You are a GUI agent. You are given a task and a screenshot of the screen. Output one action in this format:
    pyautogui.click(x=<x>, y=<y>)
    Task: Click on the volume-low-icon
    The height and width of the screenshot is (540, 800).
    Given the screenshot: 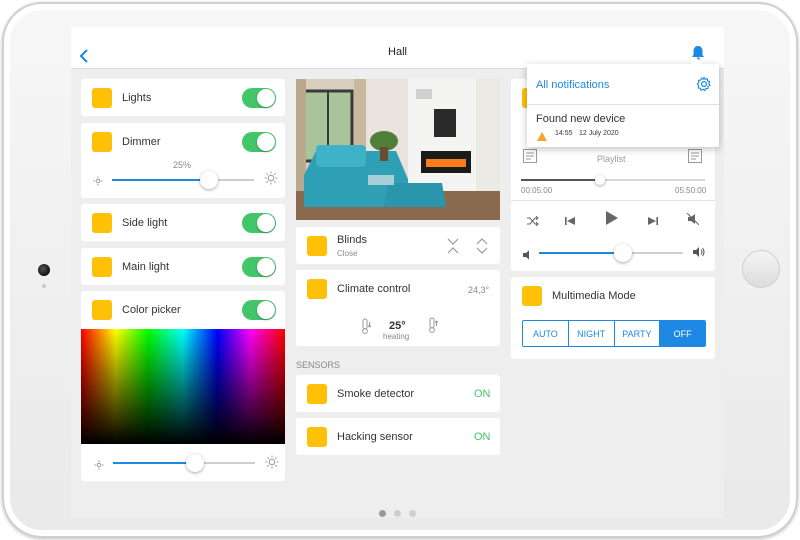 What is the action you would take?
    pyautogui.click(x=527, y=256)
    